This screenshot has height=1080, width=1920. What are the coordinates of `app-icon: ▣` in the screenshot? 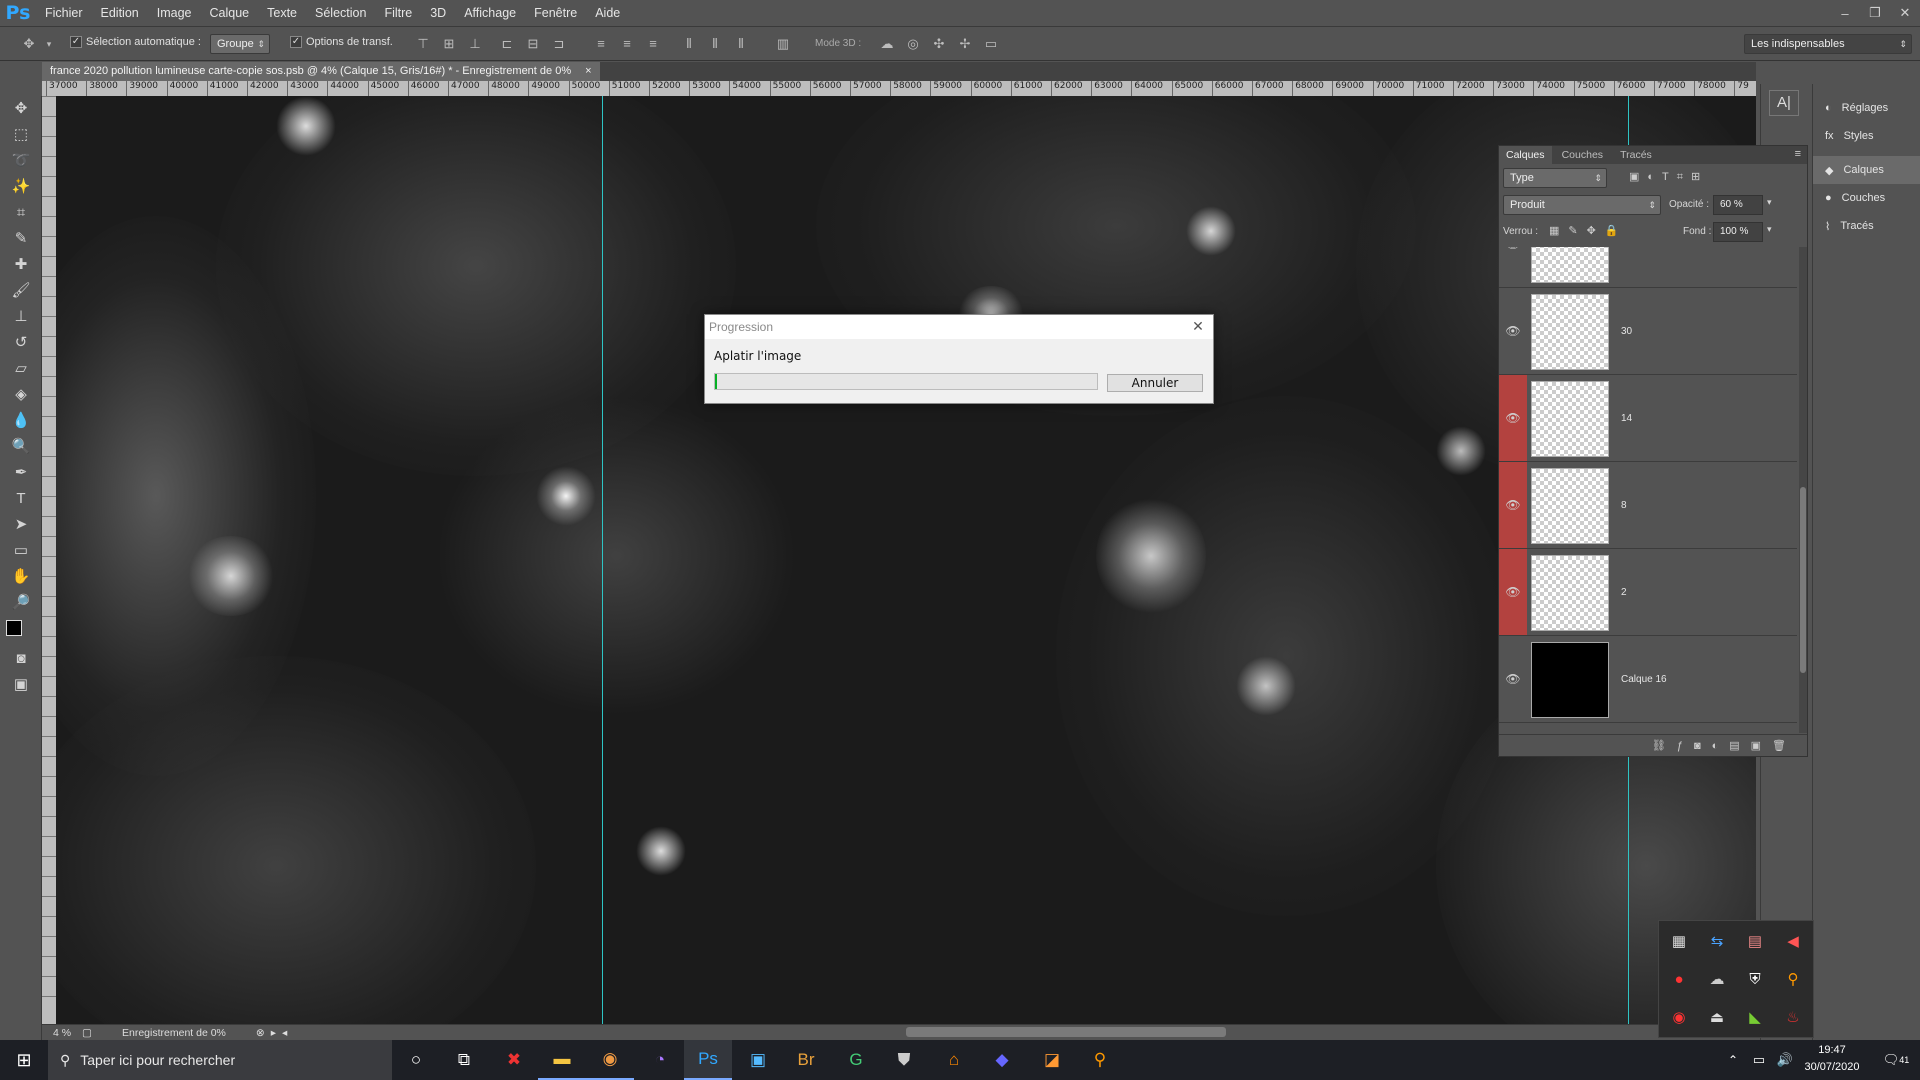 It's located at (758, 1060).